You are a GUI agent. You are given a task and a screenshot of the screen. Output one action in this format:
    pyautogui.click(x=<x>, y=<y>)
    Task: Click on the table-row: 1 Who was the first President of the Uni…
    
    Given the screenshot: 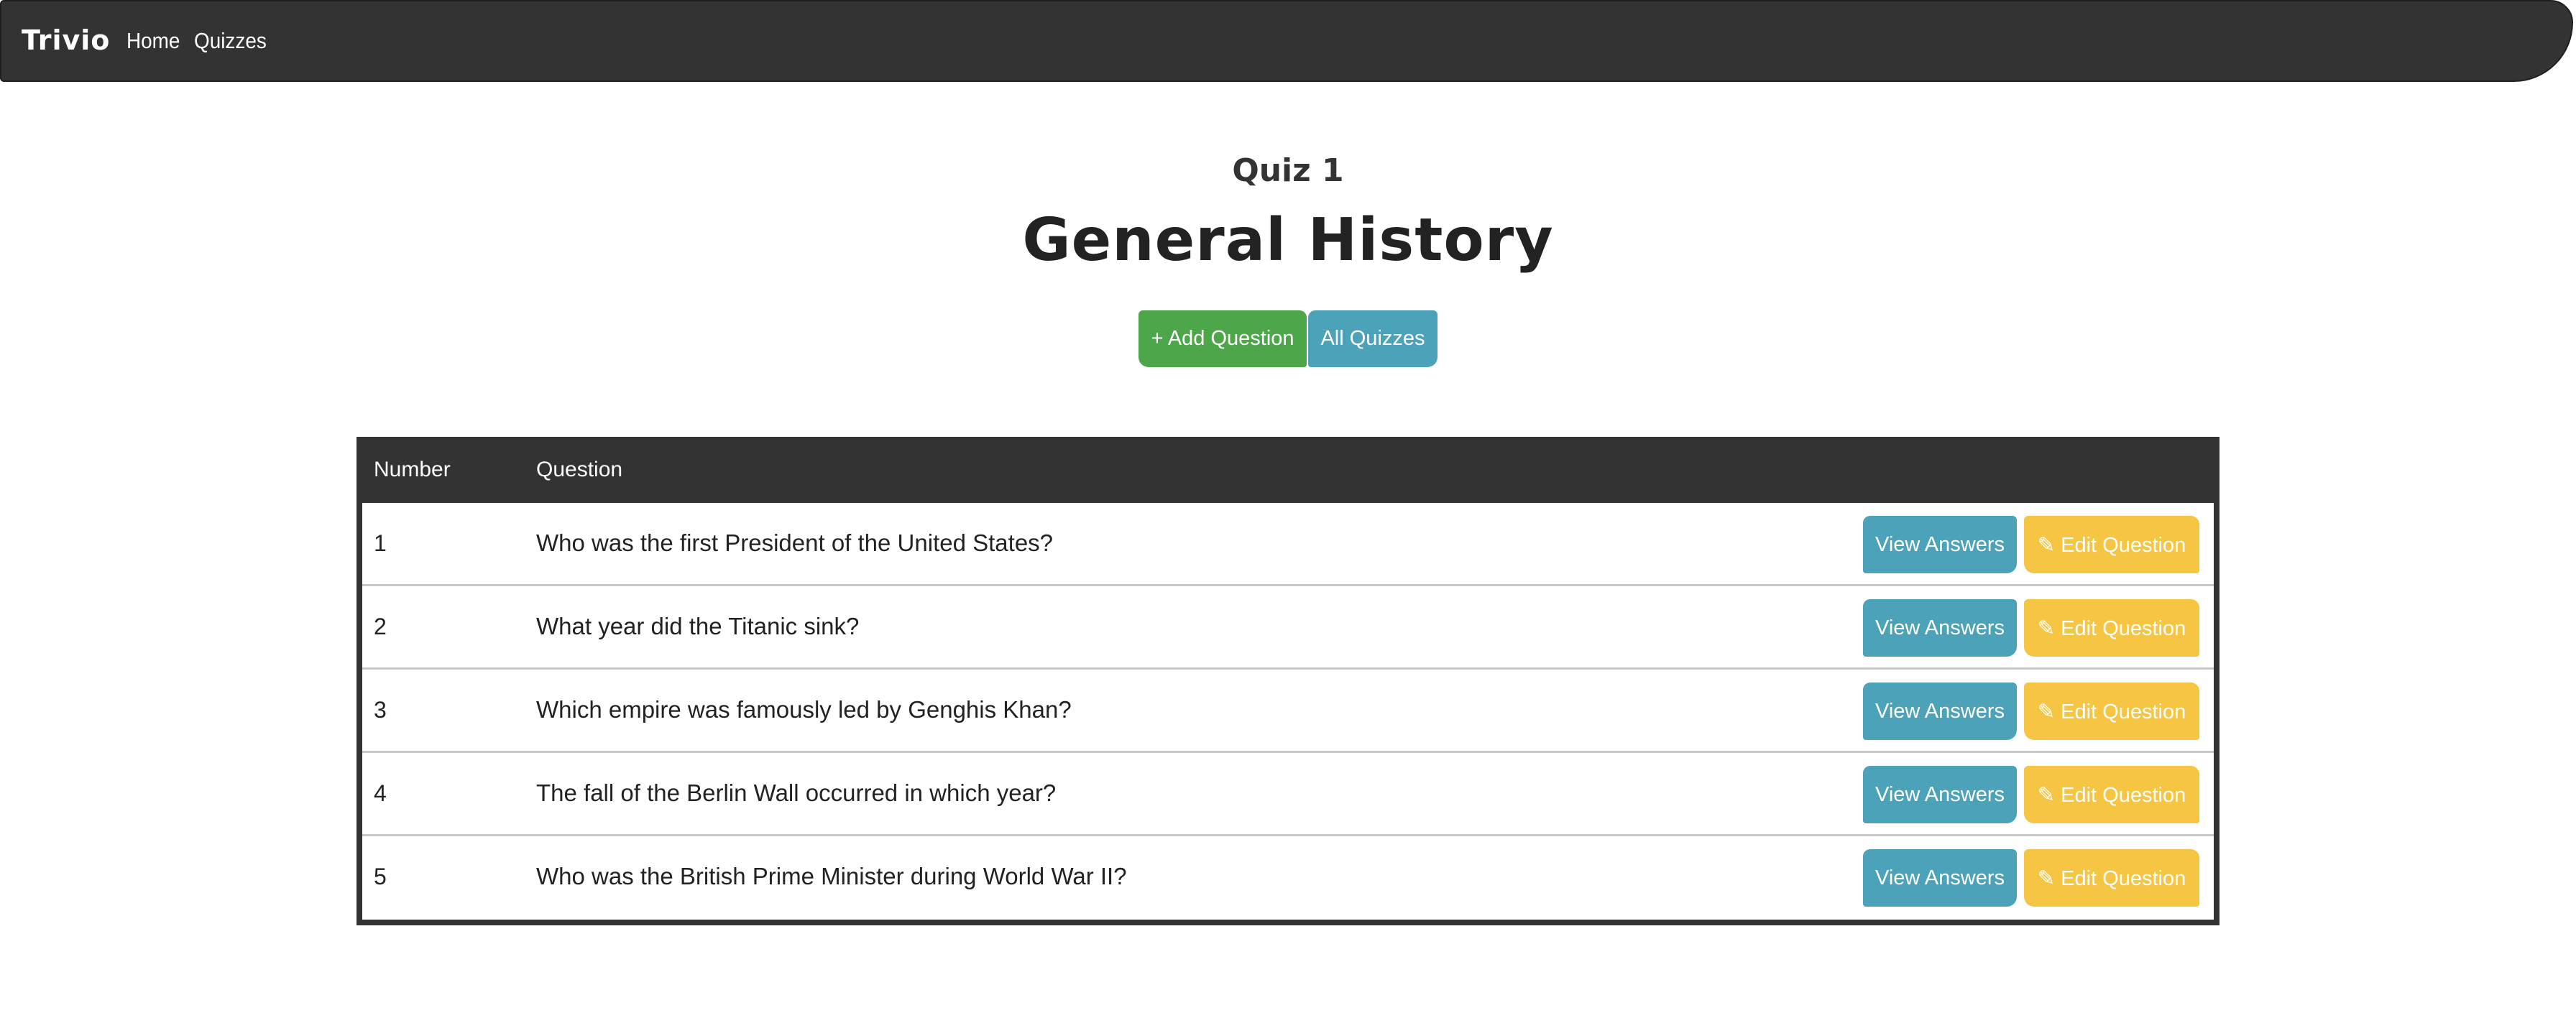 What is the action you would take?
    pyautogui.click(x=1288, y=544)
    